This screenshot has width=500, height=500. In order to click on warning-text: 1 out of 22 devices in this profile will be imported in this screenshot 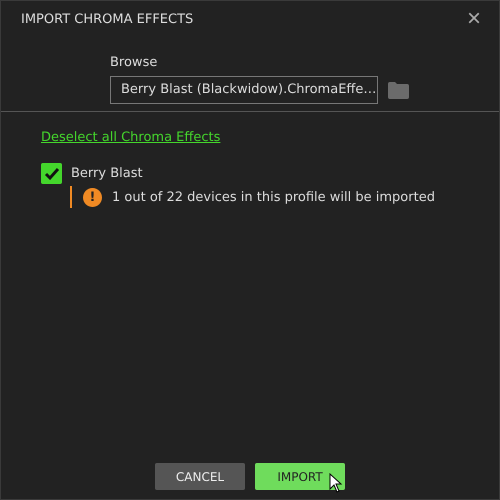, I will do `click(273, 197)`.